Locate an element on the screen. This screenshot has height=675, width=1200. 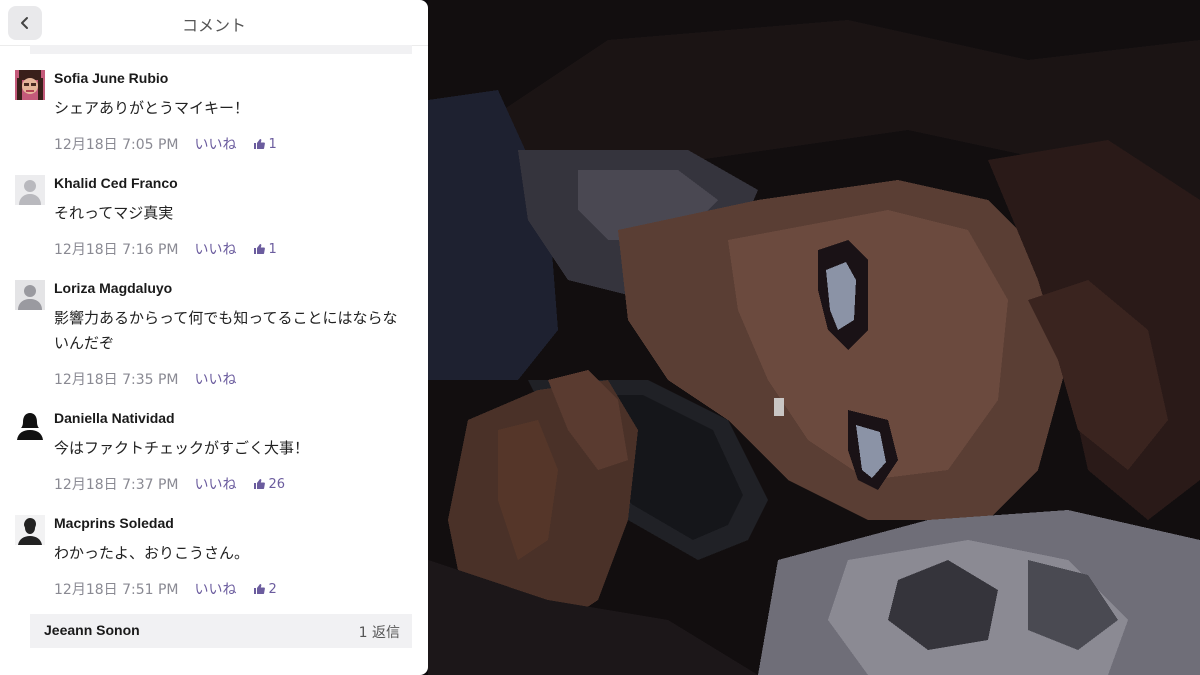
comment-meta: 12月18日 7:05 PM いいね 1 is located at coordinates (165, 144).